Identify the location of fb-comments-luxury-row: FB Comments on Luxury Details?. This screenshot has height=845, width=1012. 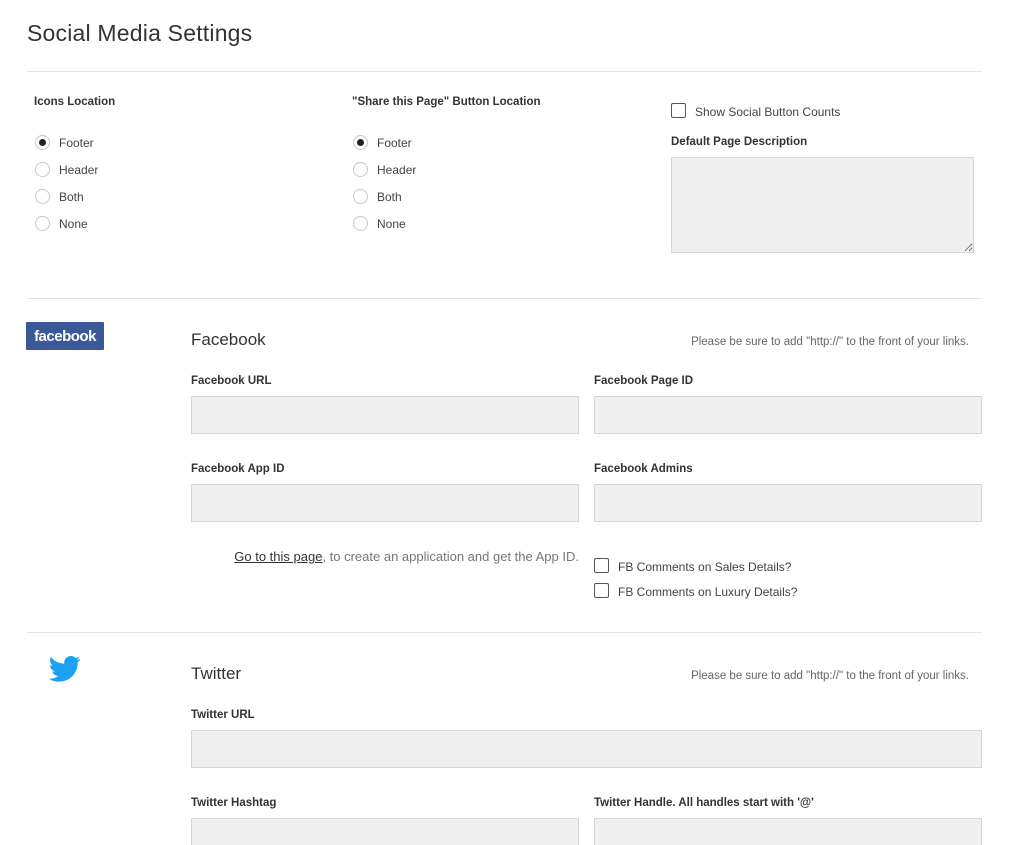
(696, 591).